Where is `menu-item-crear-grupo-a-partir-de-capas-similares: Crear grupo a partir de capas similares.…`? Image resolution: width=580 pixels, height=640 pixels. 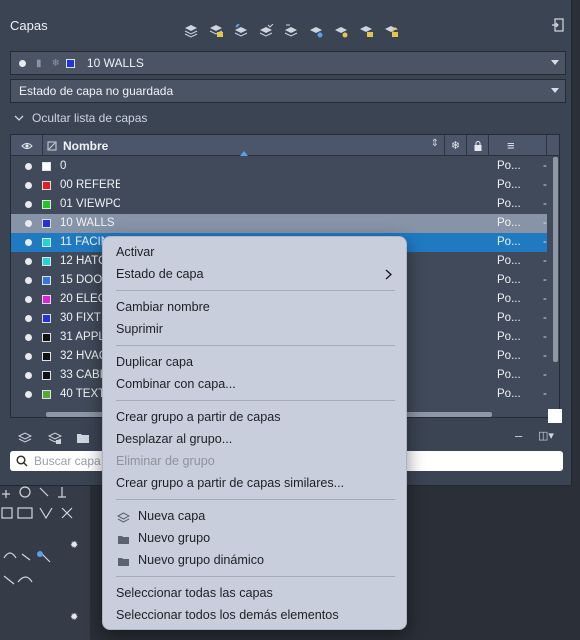 menu-item-crear-grupo-a-partir-de-capas-similares: Crear grupo a partir de capas similares.… is located at coordinates (230, 483).